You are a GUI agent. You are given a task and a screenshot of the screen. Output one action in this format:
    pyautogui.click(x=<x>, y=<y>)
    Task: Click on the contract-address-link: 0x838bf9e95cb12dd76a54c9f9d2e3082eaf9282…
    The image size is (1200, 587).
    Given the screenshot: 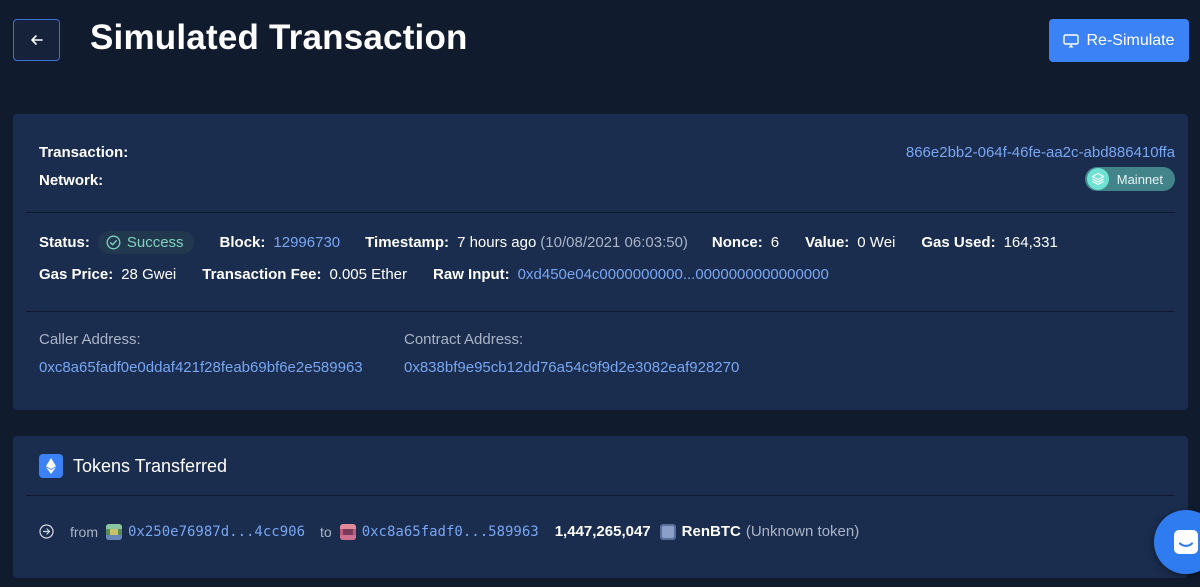 What is the action you would take?
    pyautogui.click(x=571, y=367)
    